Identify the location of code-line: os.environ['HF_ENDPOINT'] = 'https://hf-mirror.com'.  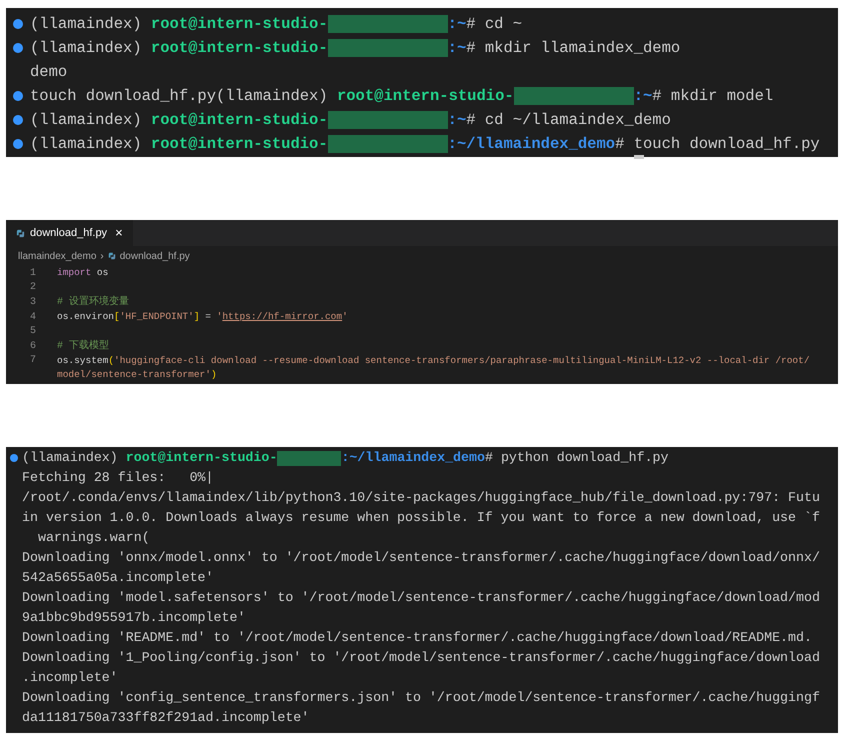
(202, 317).